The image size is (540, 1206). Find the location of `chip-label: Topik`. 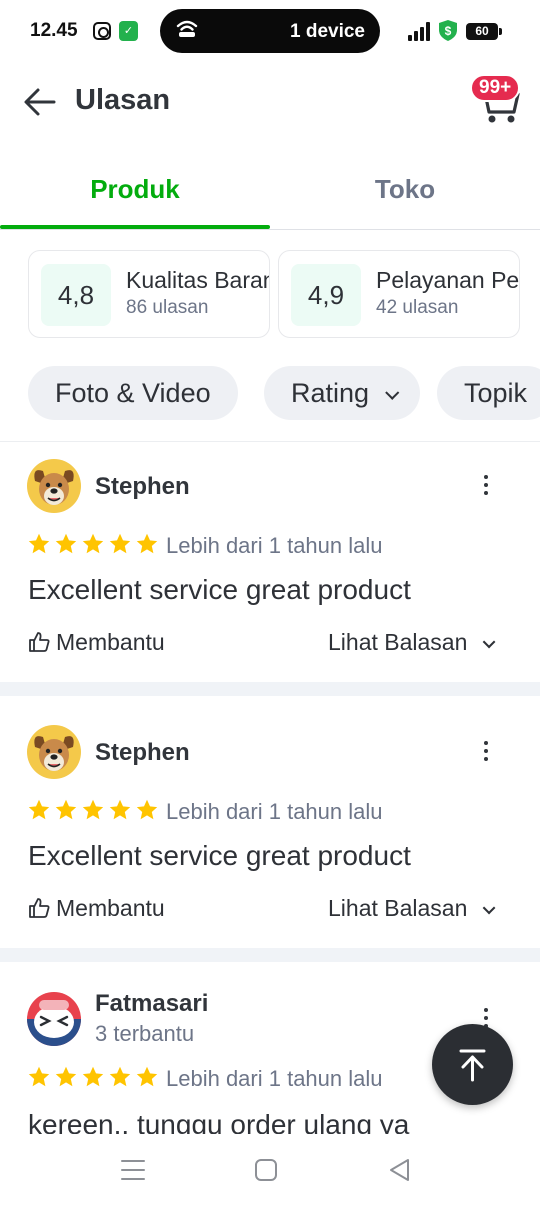

chip-label: Topik is located at coordinates (496, 393).